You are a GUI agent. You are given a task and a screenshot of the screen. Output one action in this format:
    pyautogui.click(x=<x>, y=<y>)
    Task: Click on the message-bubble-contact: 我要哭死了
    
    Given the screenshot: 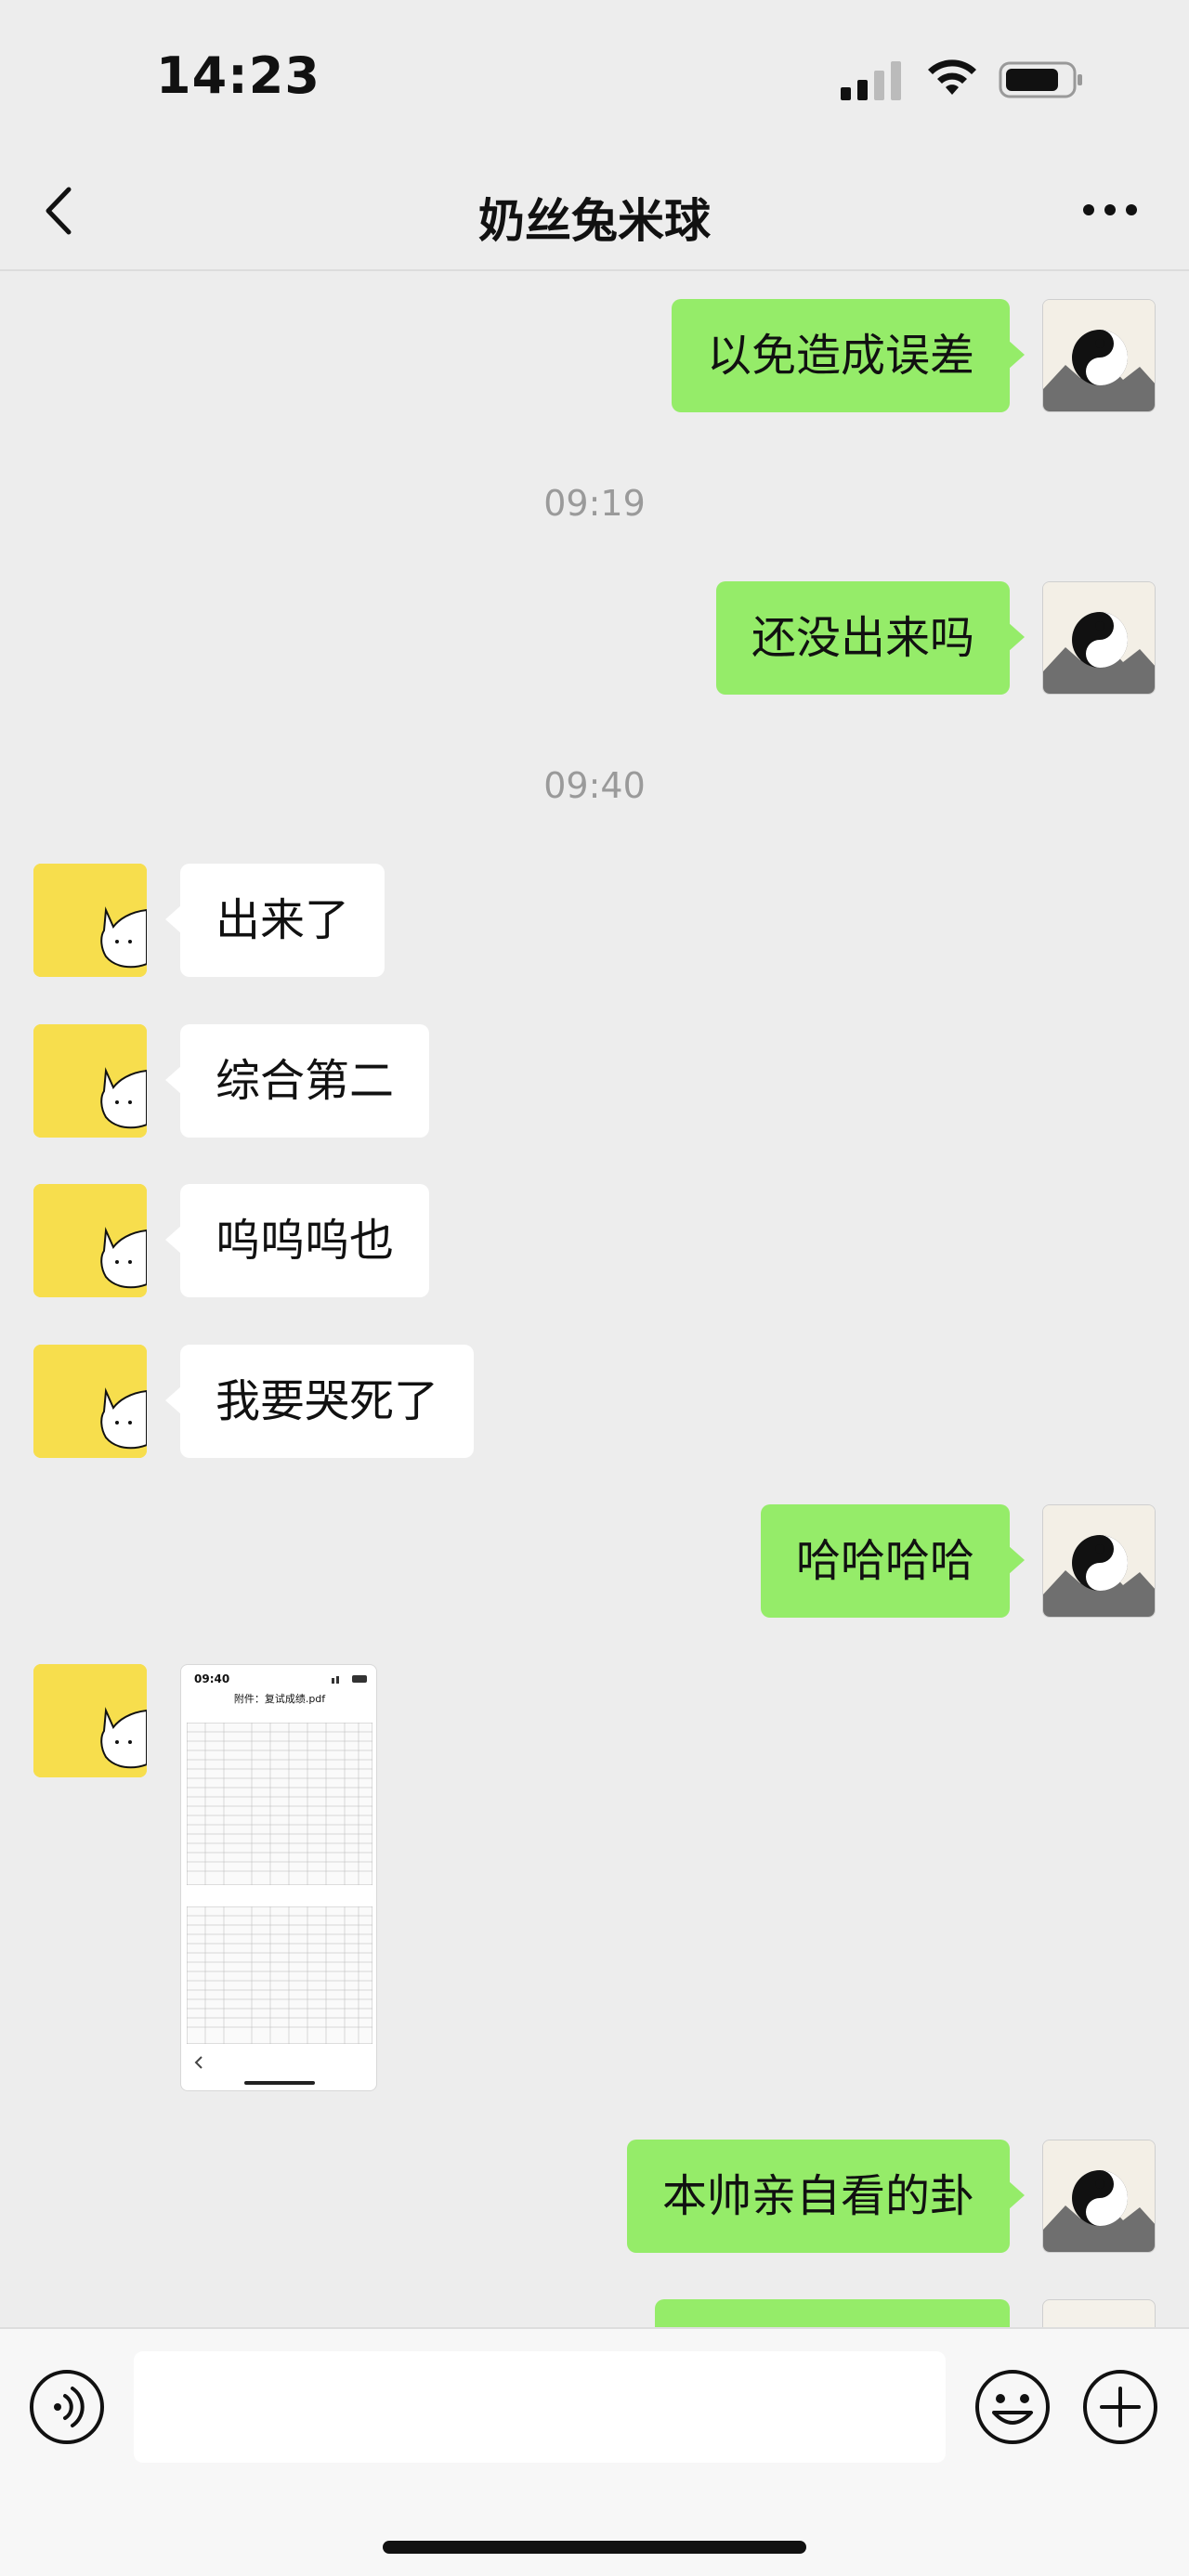 What is the action you would take?
    pyautogui.click(x=319, y=1401)
    